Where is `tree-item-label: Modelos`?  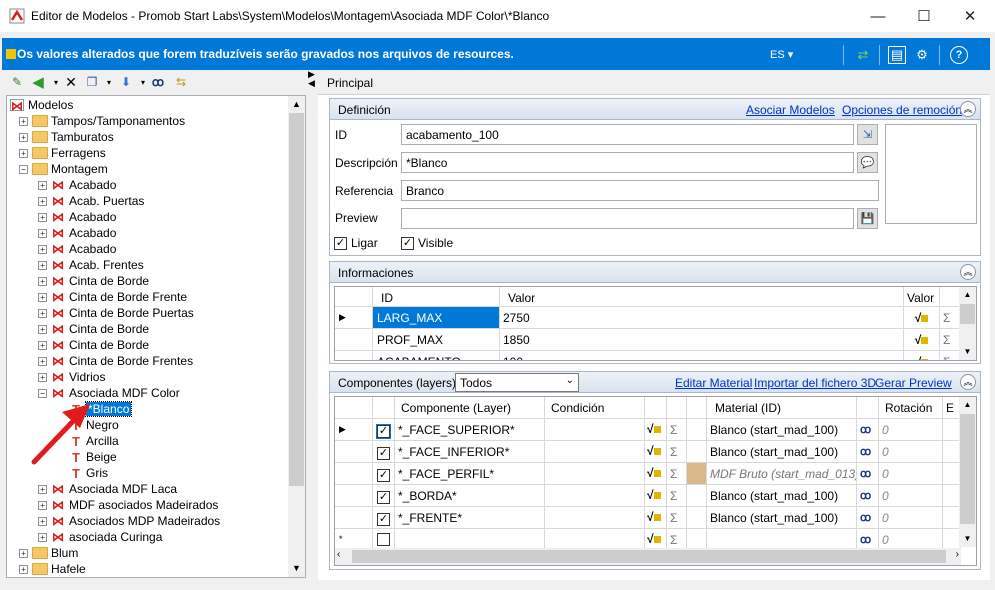 tree-item-label: Modelos is located at coordinates (50, 105).